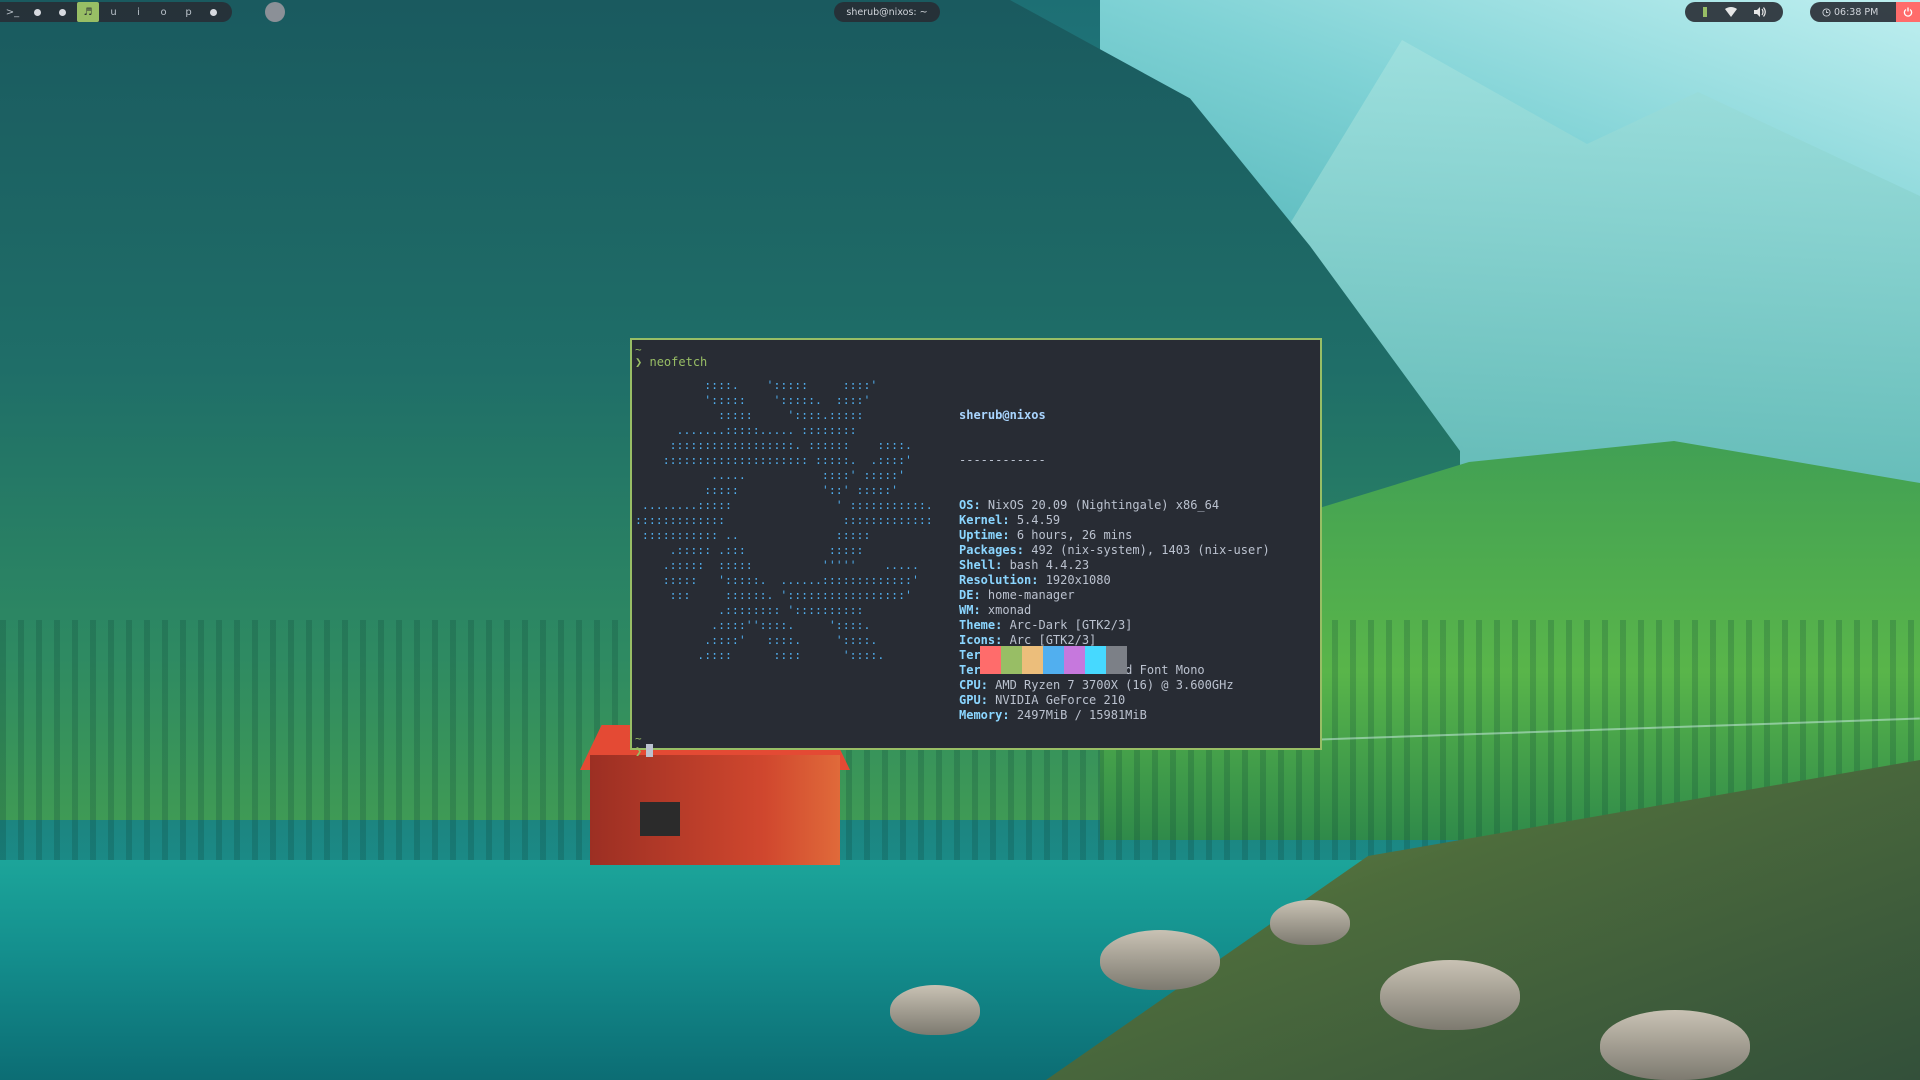 This screenshot has width=1920, height=1080. I want to click on clock-display: 06:38 PM, so click(1850, 12).